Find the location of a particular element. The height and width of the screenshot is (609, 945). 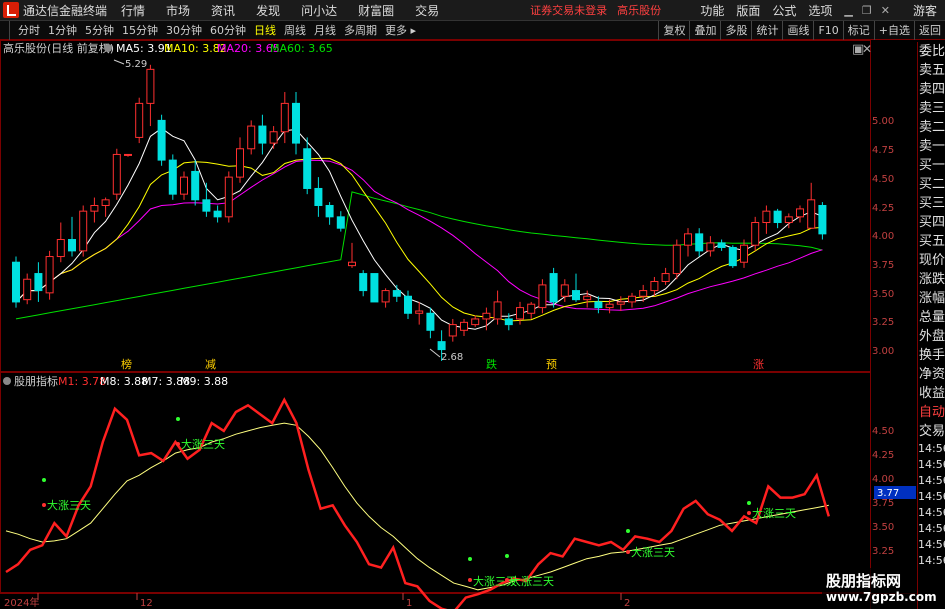

mark-button: 标记 is located at coordinates (858, 30).